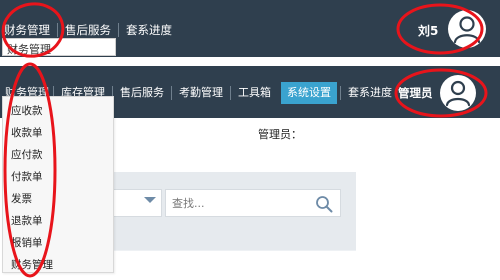  I want to click on user-name: 管理员, so click(415, 93).